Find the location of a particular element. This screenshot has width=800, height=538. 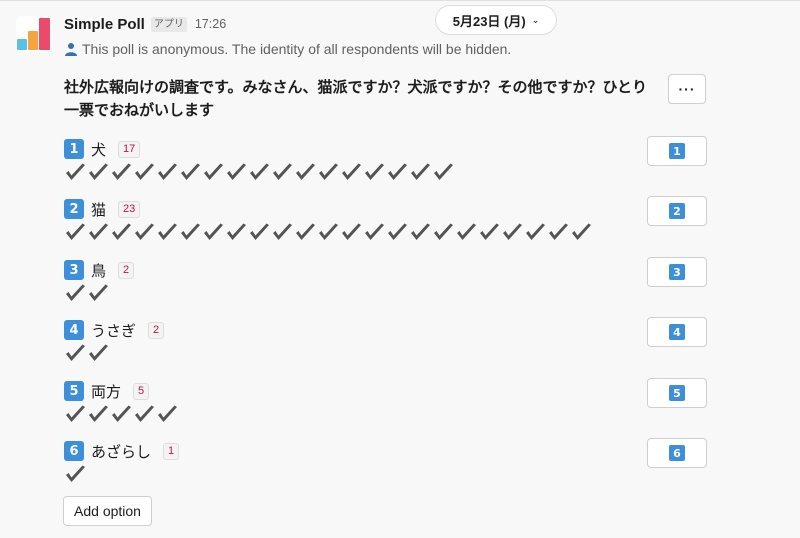

message-timestamp: 17:26 is located at coordinates (210, 24).